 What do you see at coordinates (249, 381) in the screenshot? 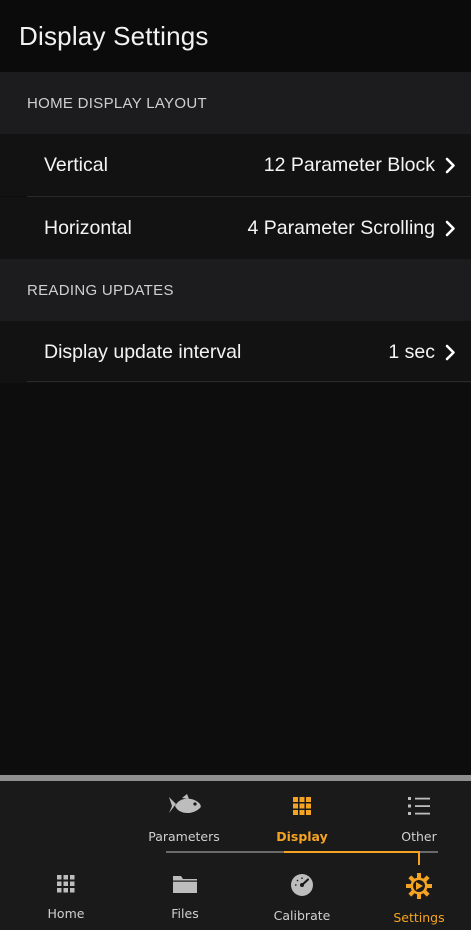
I see `divider` at bounding box center [249, 381].